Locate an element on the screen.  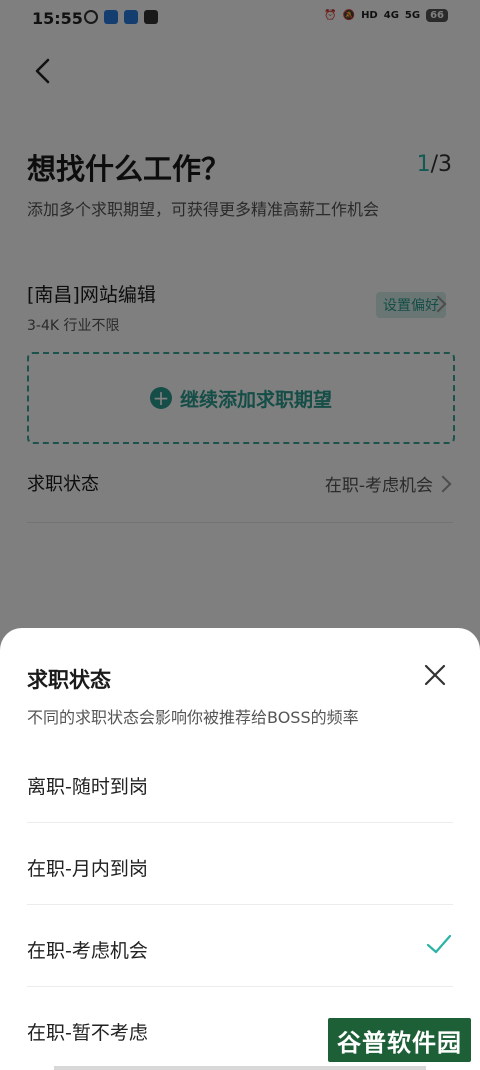
check-icon is located at coordinates (439, 944).